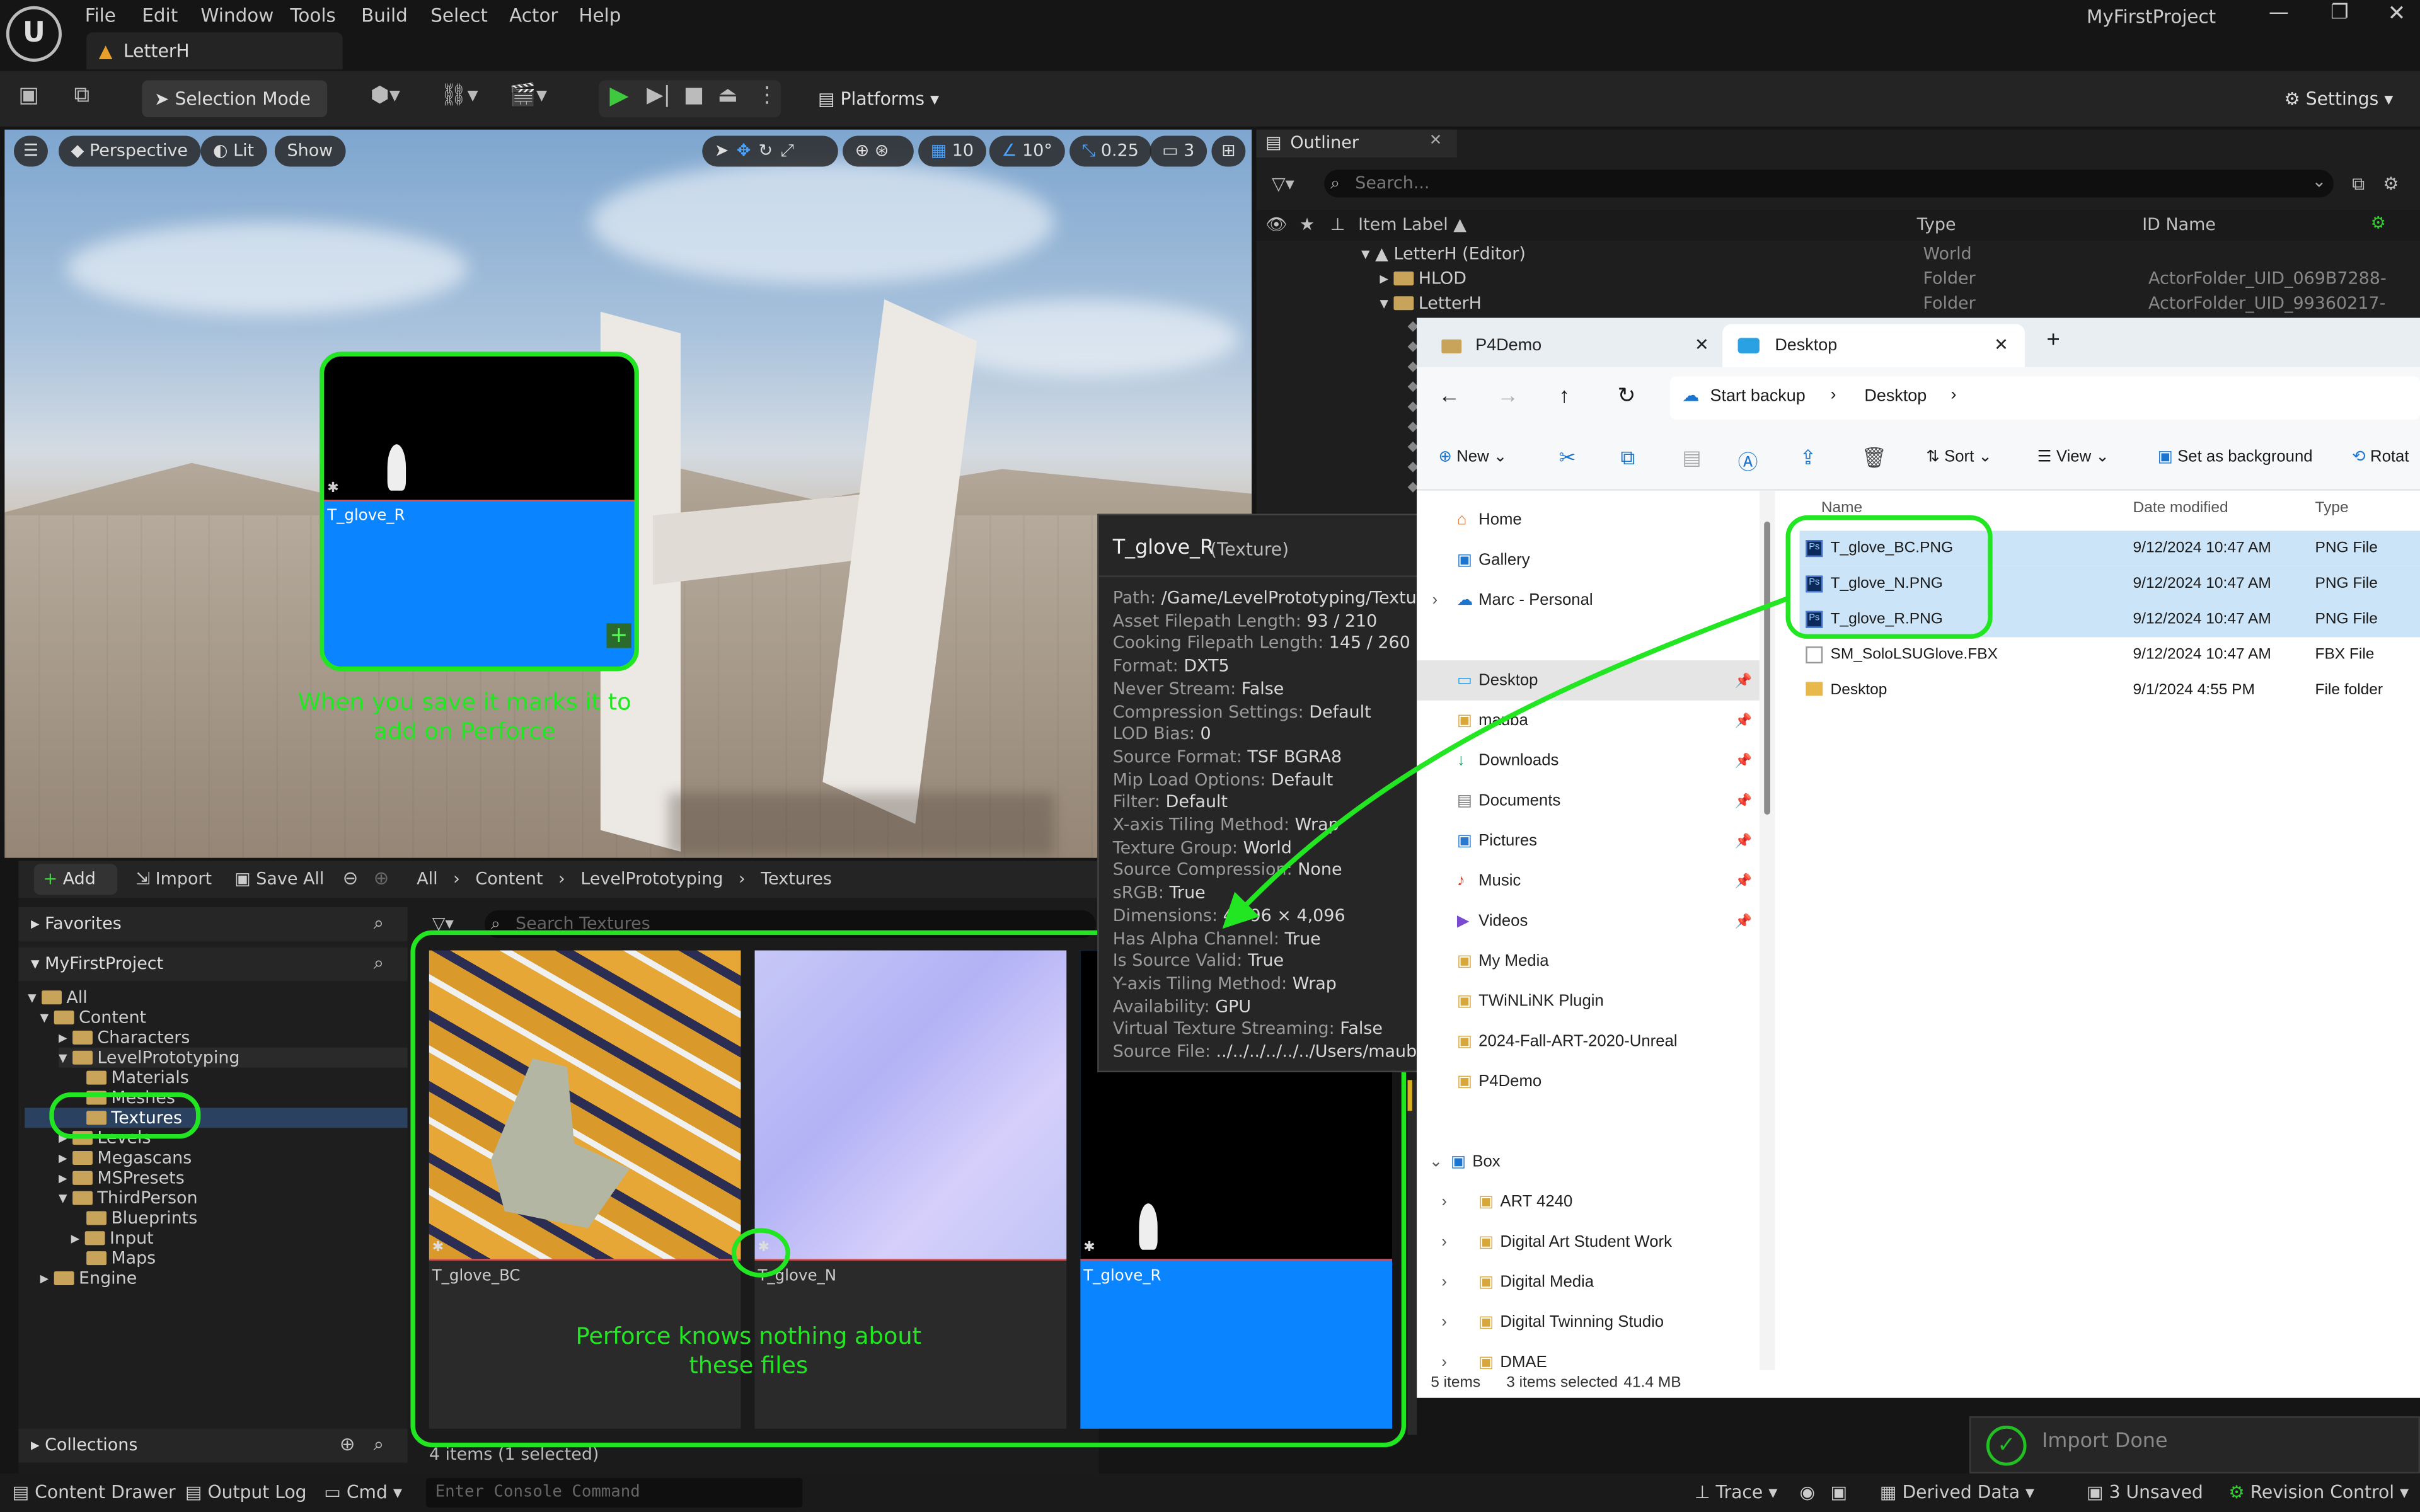  I want to click on collections-header: ▸ Collections ⊕ ⌕, so click(213, 1445).